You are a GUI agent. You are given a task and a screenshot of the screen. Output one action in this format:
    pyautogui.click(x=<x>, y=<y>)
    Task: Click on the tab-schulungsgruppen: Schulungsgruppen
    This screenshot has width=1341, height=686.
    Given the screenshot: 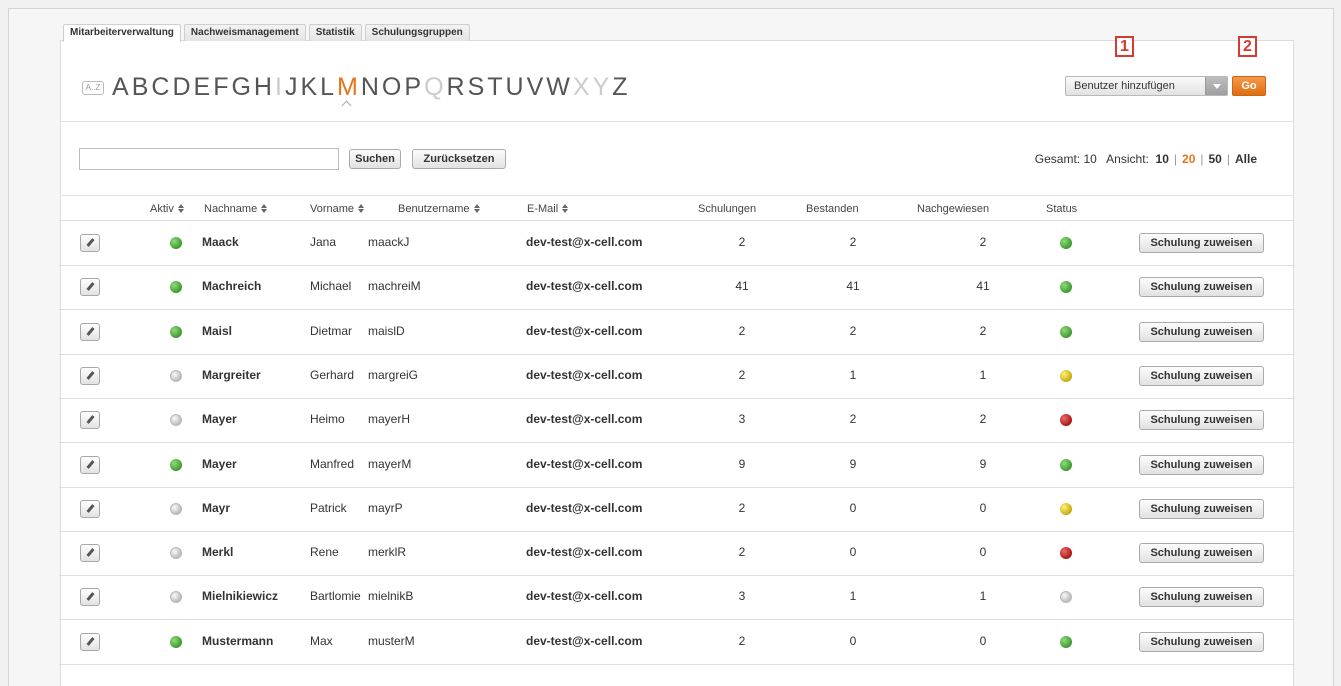 What is the action you would take?
    pyautogui.click(x=417, y=32)
    